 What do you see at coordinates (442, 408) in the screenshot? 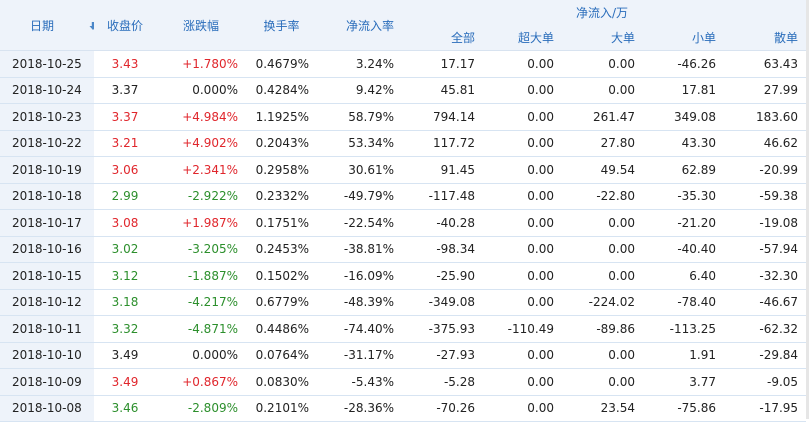
I see `cell-total: -70.26` at bounding box center [442, 408].